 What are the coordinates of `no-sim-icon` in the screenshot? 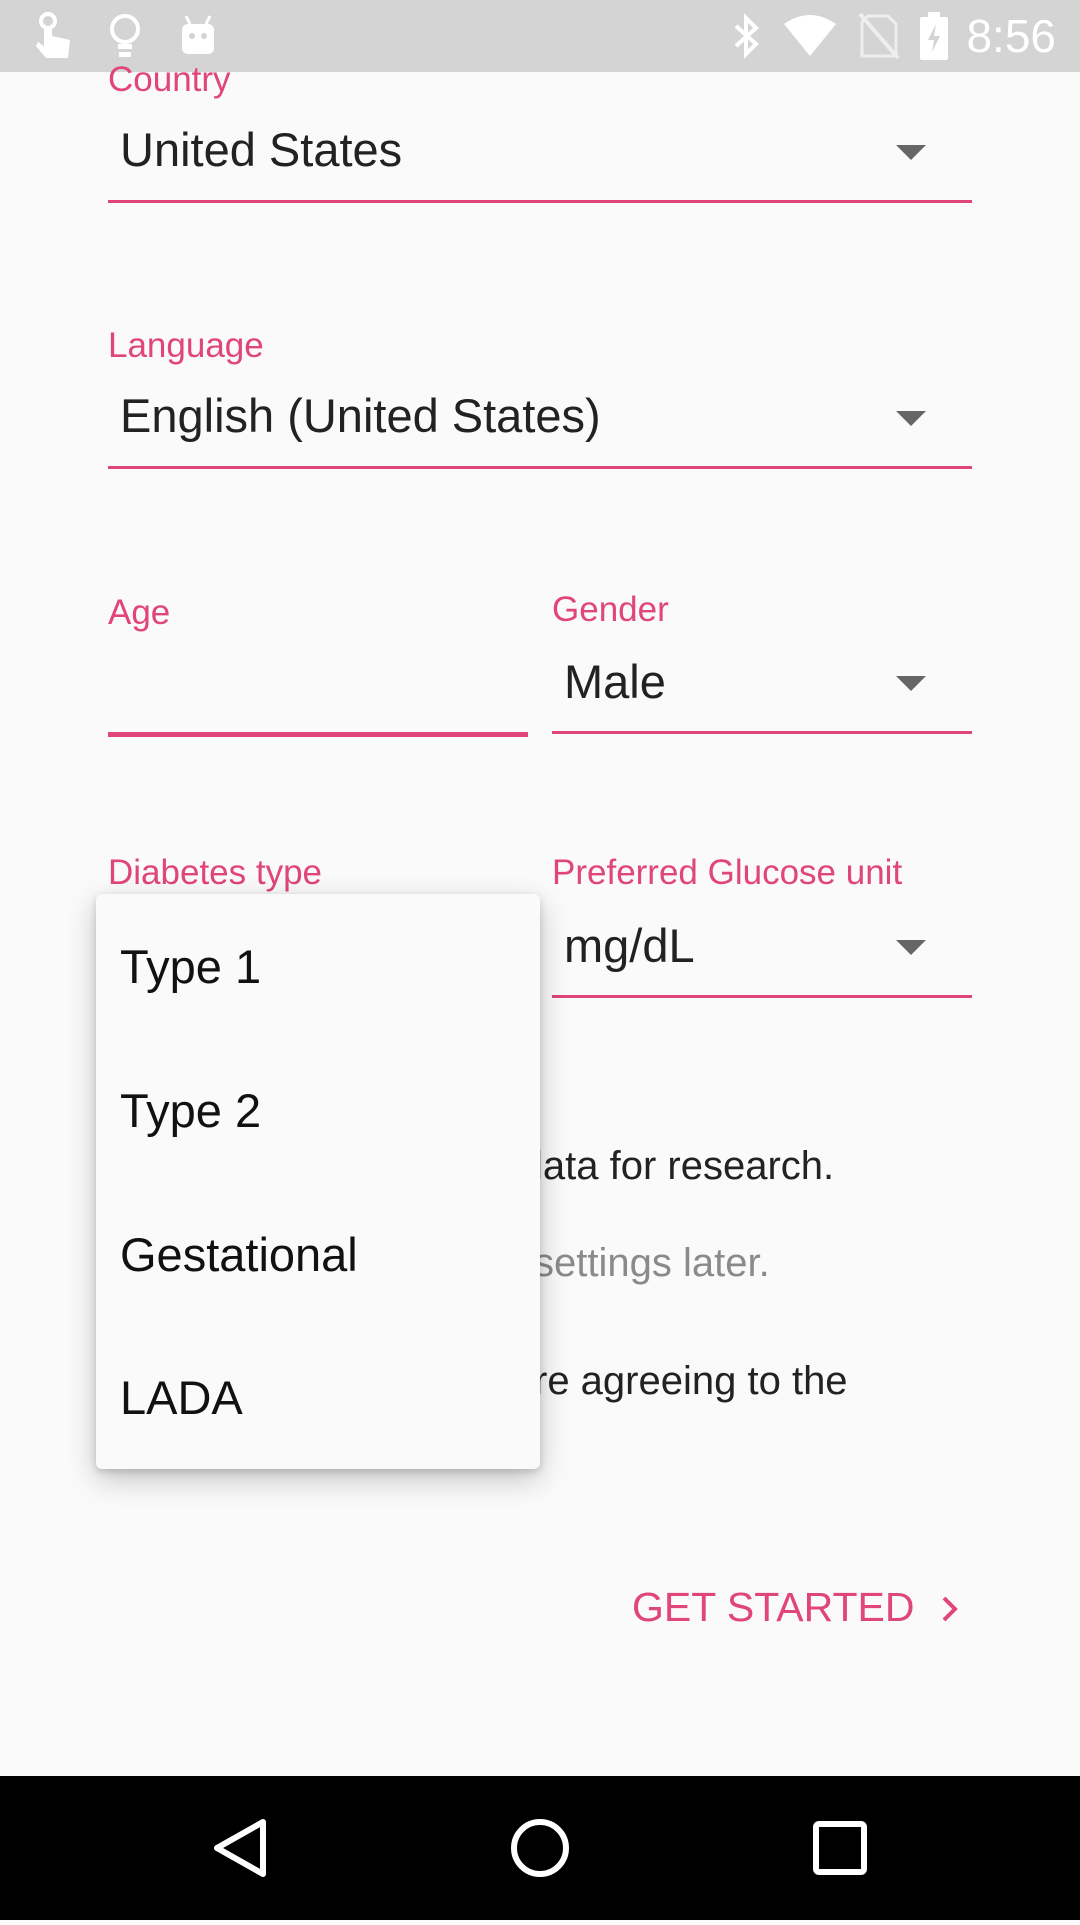 It's located at (879, 38).